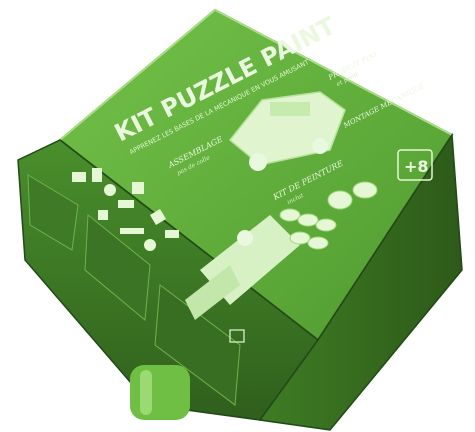  I want to click on cylinder-object, so click(160, 392).